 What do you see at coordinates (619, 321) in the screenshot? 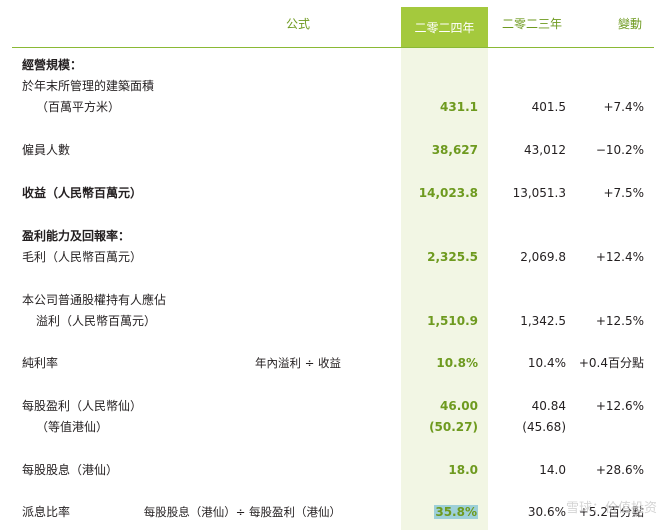
I see `change-net-profit: +12.5%` at bounding box center [619, 321].